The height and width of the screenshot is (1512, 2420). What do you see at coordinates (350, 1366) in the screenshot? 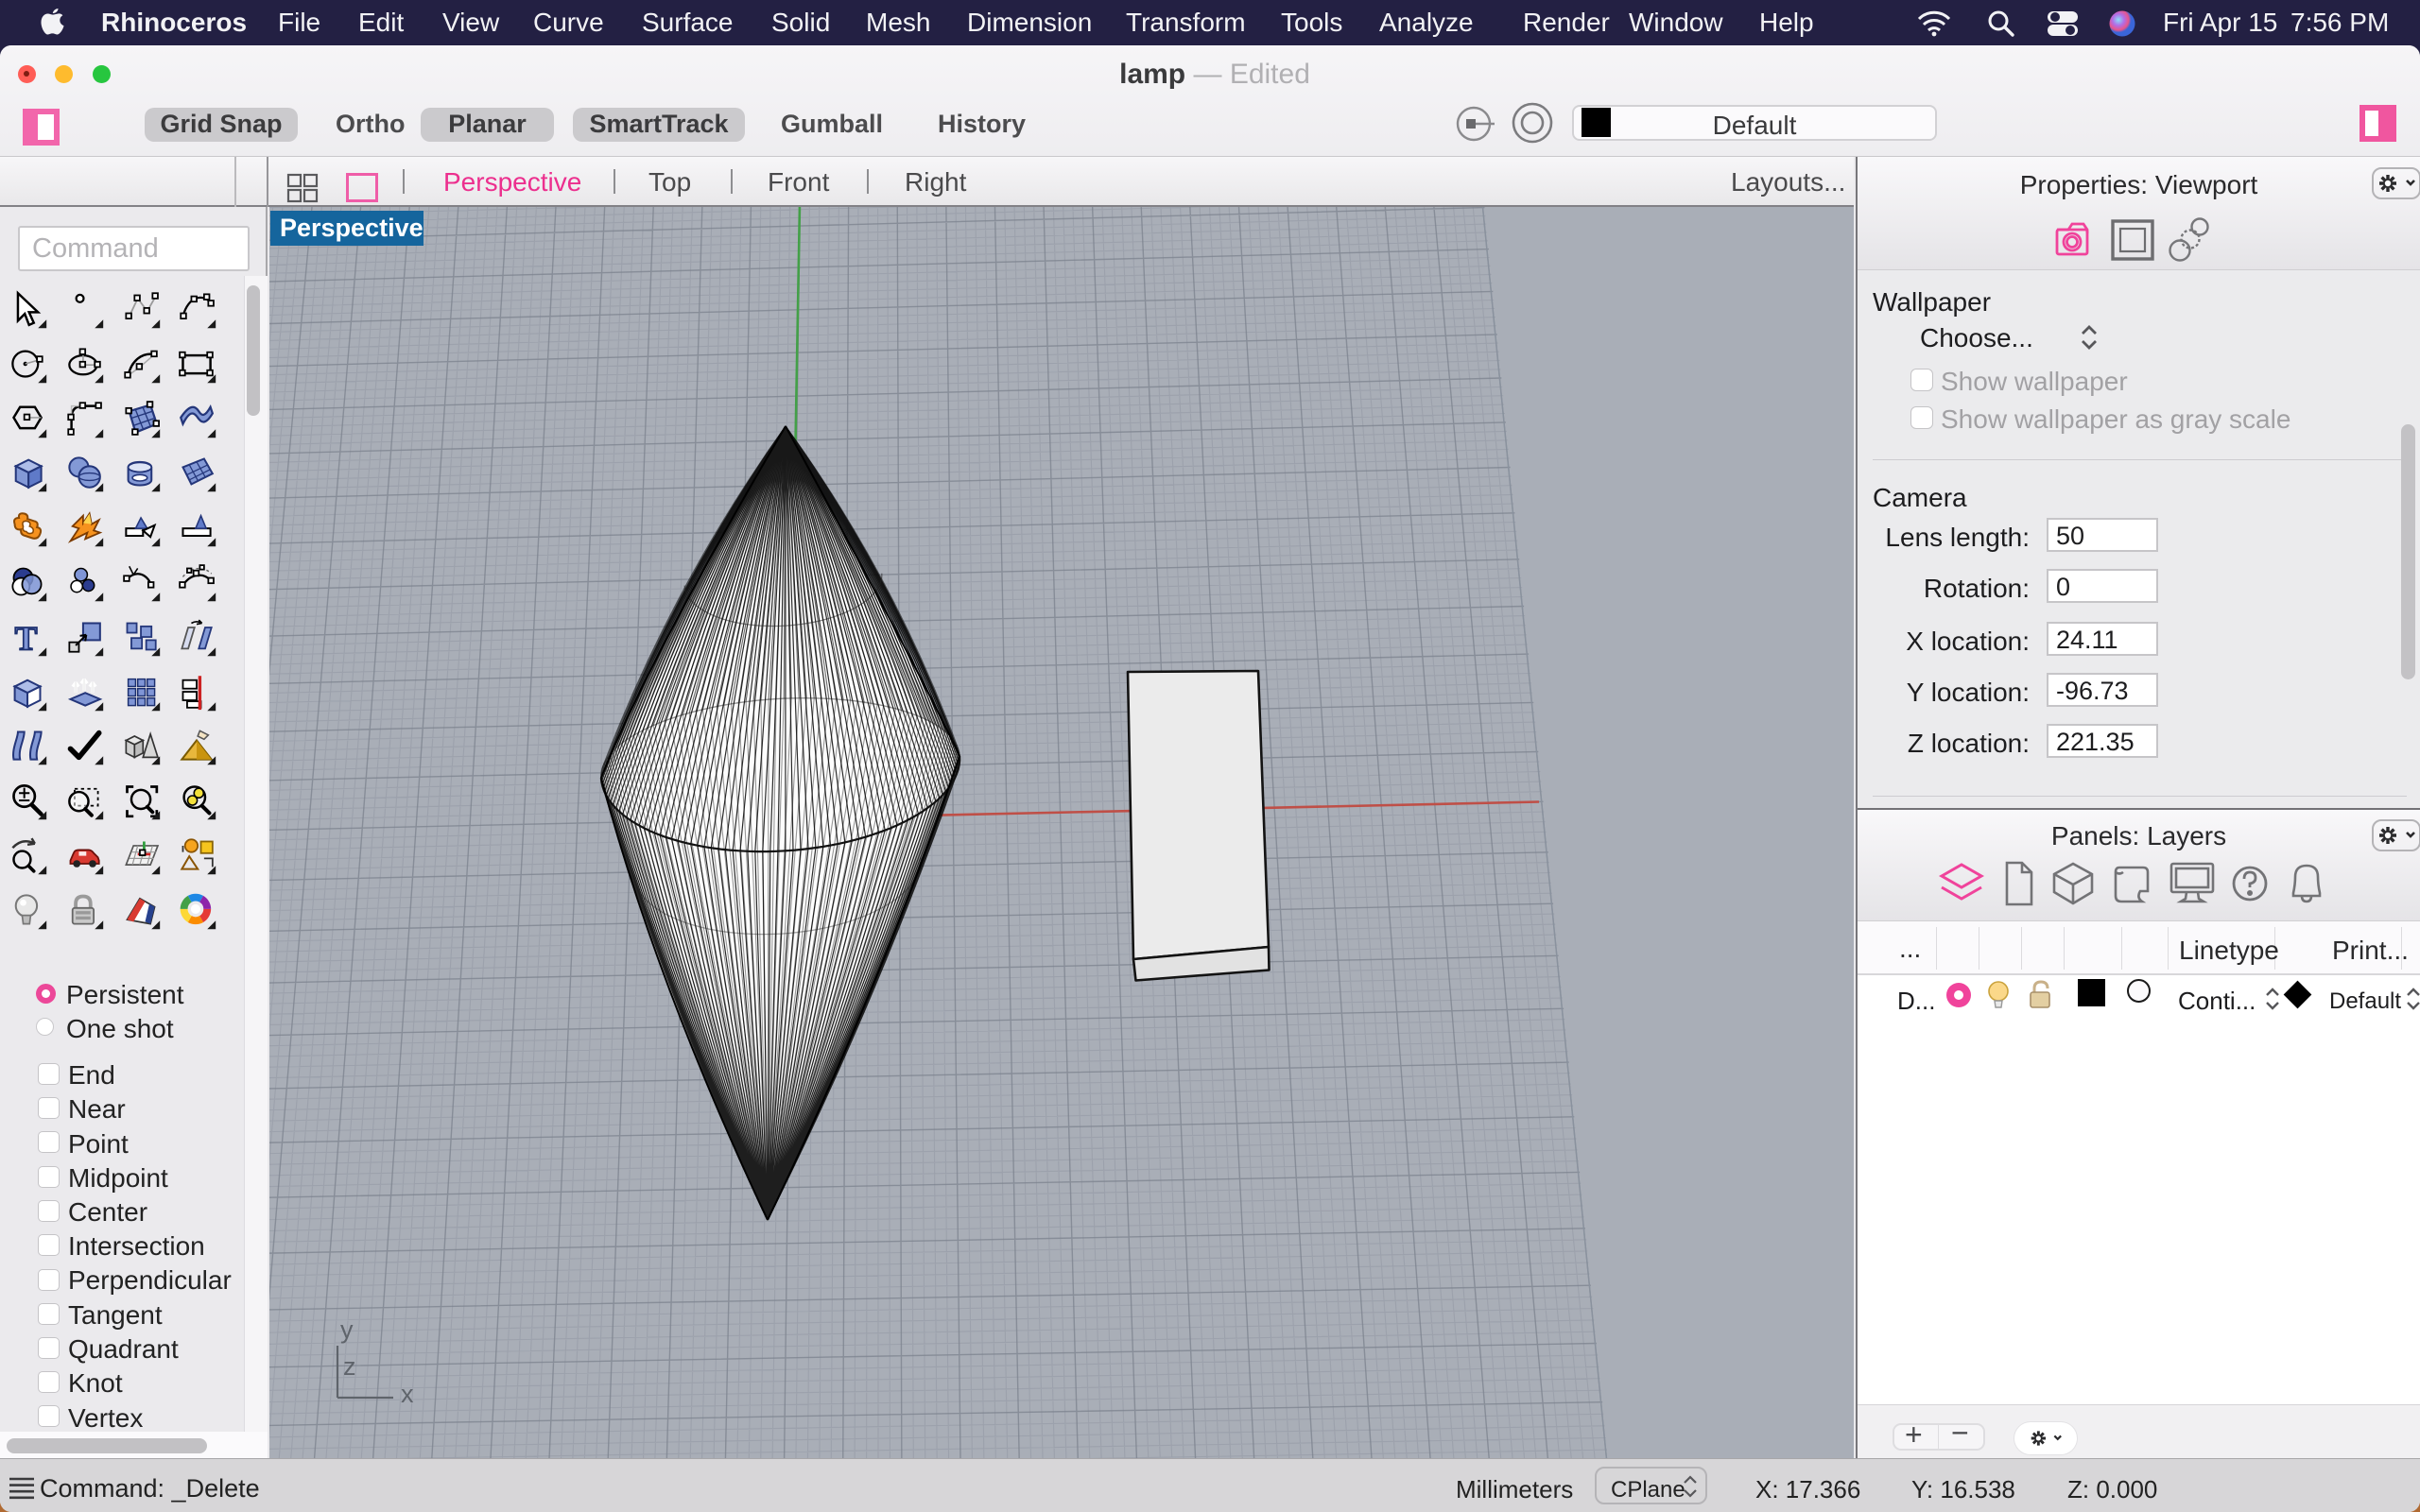
I see `svg-text: z` at bounding box center [350, 1366].